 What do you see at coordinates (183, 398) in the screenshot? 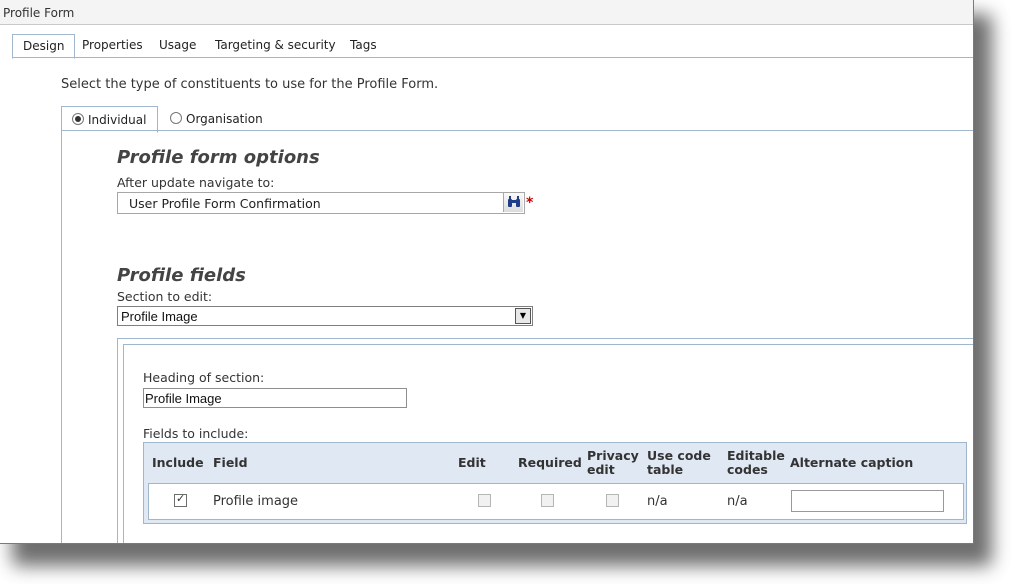
I see `heading-of-section-value: Profile Image` at bounding box center [183, 398].